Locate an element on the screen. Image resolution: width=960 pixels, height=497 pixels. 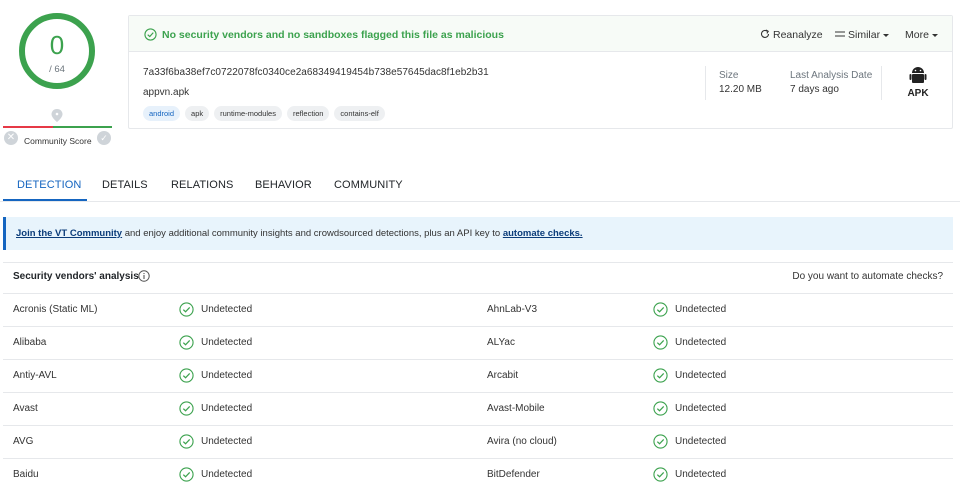
table-row: Baidu Undetected BitDefender Undetected is located at coordinates (478, 474).